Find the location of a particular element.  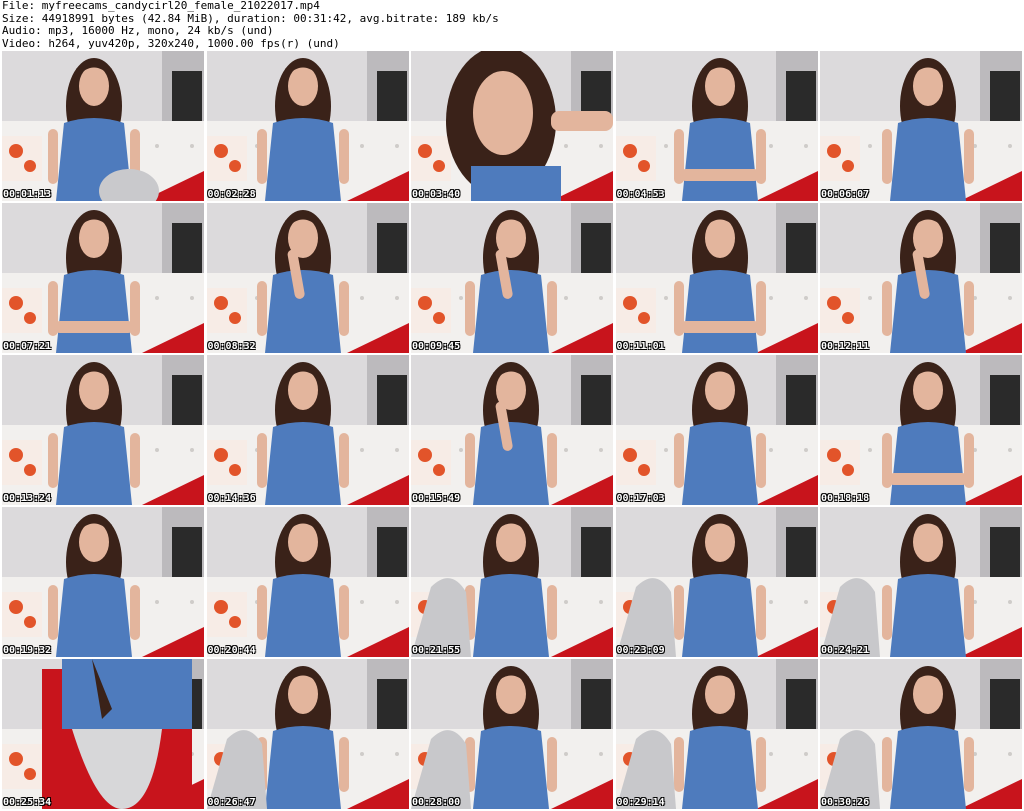

video-thumbnail: 00:03:40 is located at coordinates (512, 126).